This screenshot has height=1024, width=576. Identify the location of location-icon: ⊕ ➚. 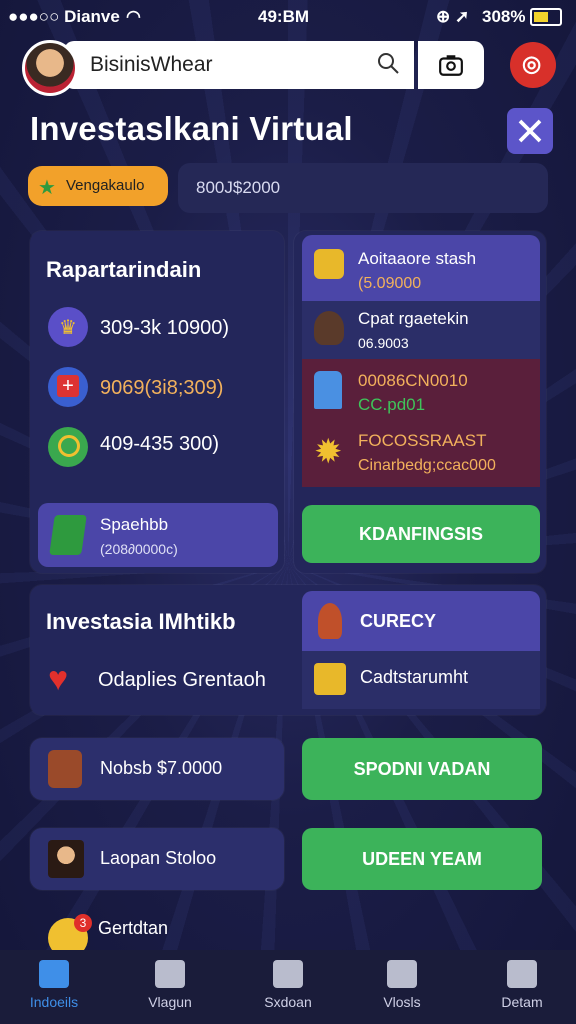
(453, 16).